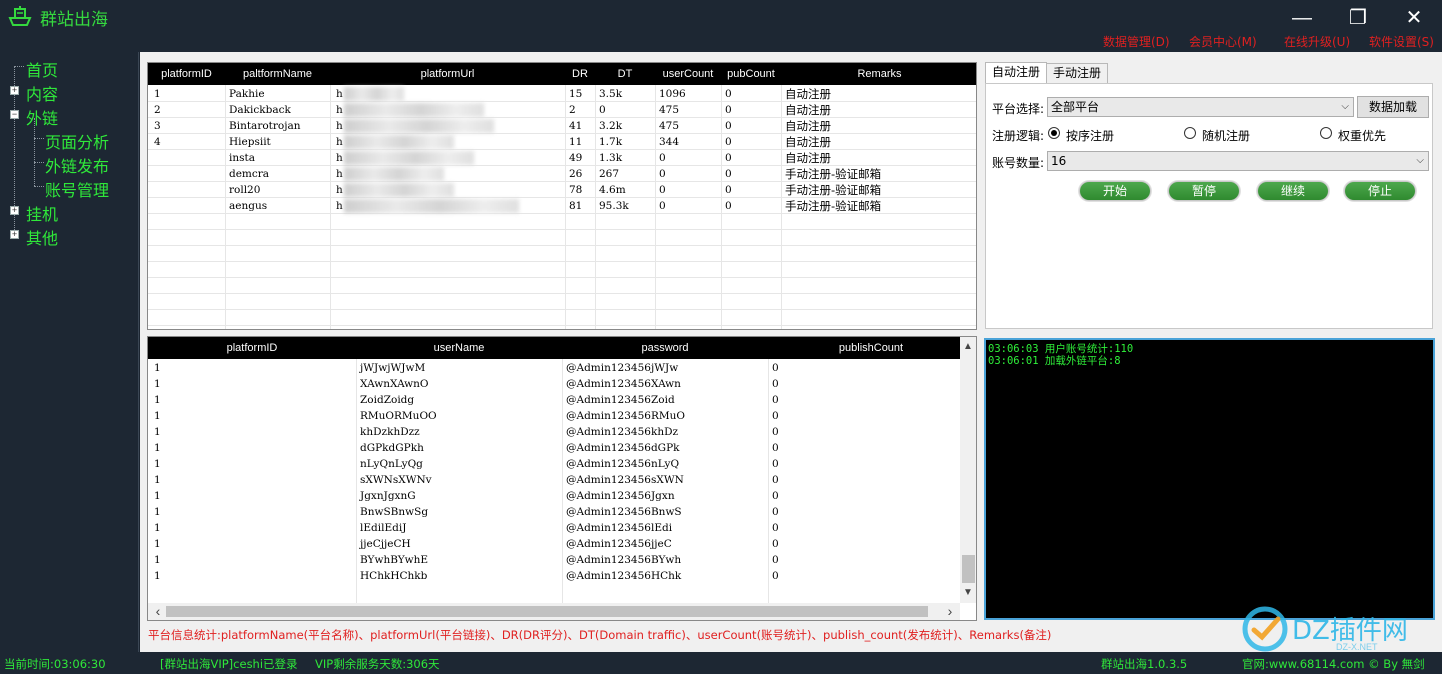  What do you see at coordinates (1317, 41) in the screenshot?
I see `menu-online-upgrade: 在线升级(U)` at bounding box center [1317, 41].